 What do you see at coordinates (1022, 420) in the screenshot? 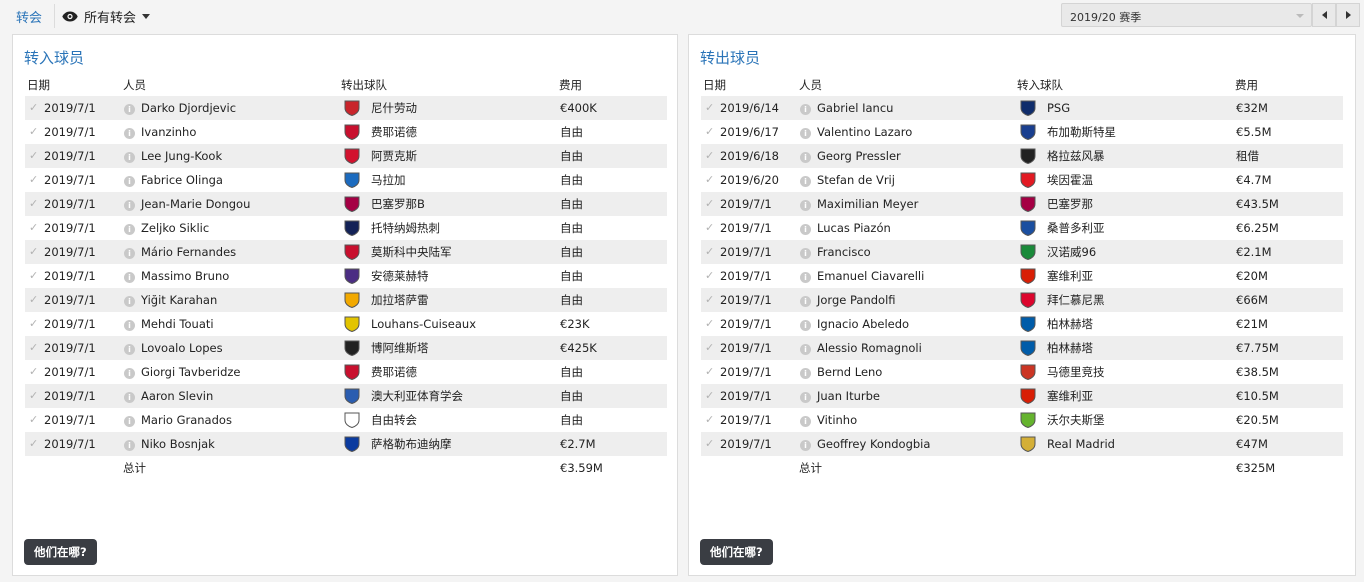
I see `table-row: ✓ 2019/7/1 i Vitinho 沃尔夫斯堡 €20.5M` at bounding box center [1022, 420].